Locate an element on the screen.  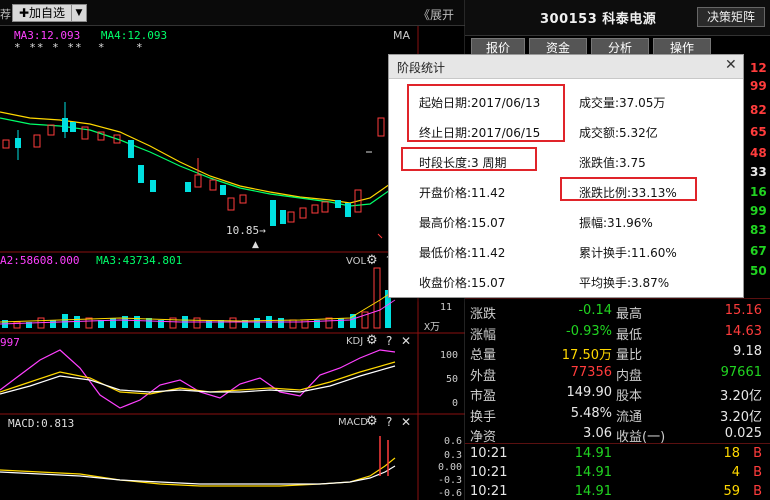
order-book-edge-value: 50 is located at coordinates (758, 271).